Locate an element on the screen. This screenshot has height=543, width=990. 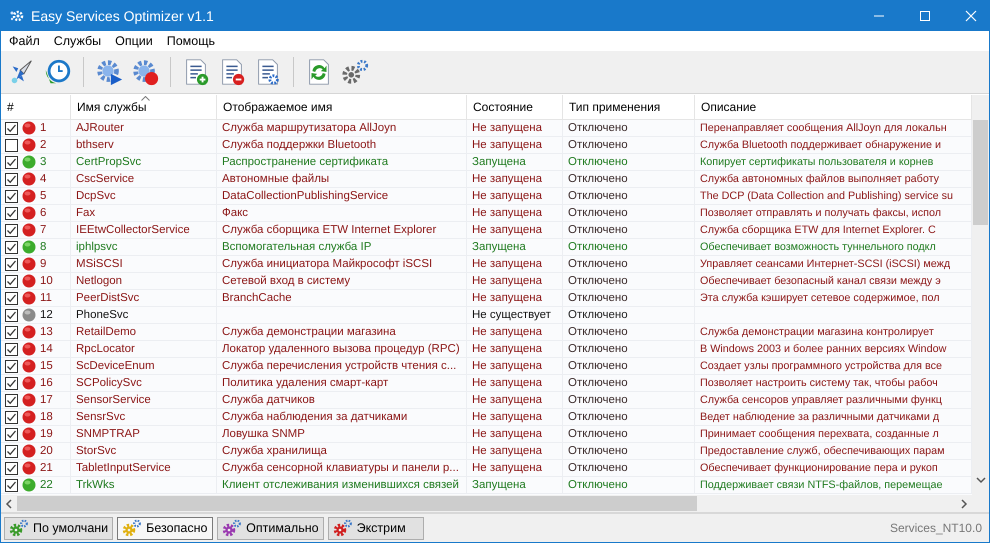
table-cell: CertPropSvc is located at coordinates (109, 162).